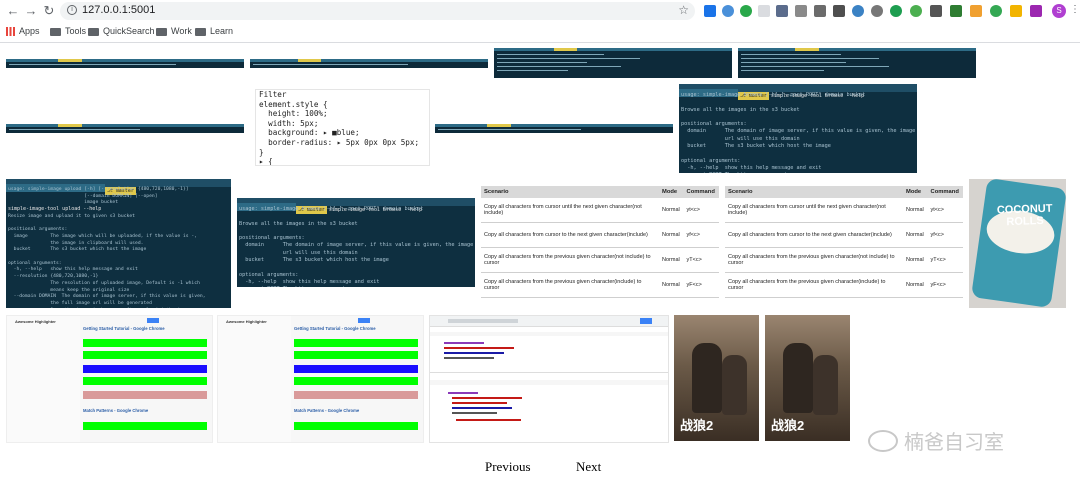  What do you see at coordinates (839, 11) in the screenshot?
I see `extension-8-icon` at bounding box center [839, 11].